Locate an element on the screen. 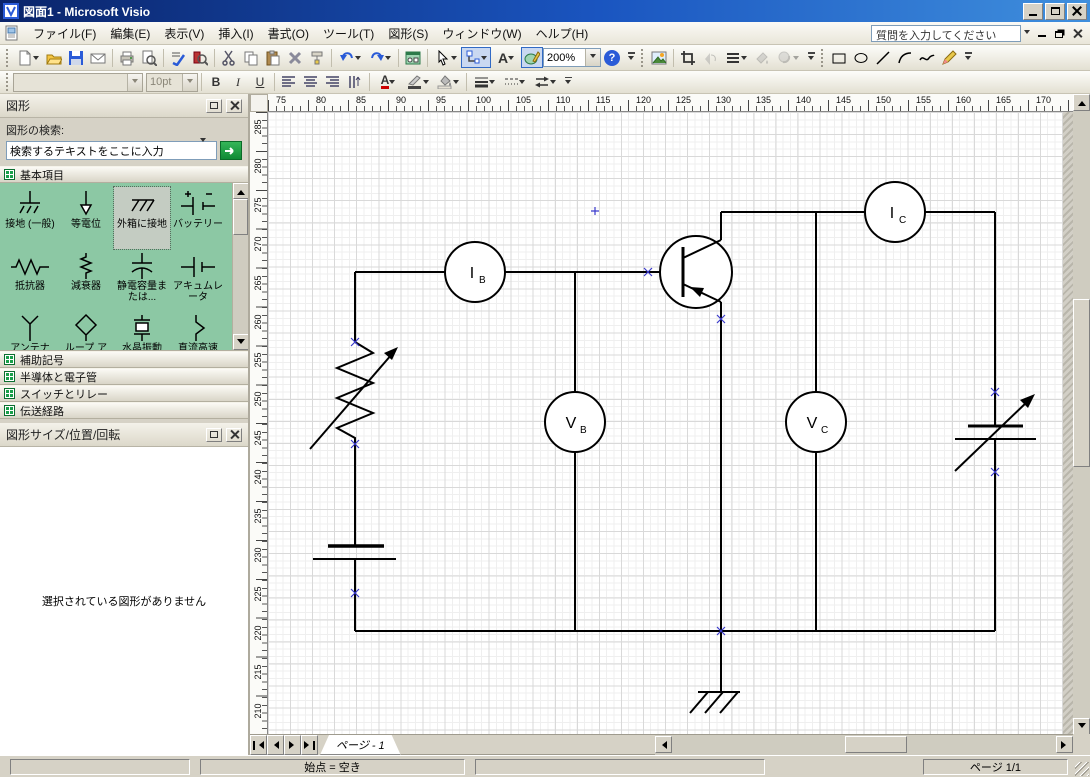  shape-search-input: 検索するテキストをここに入力 is located at coordinates (111, 149).